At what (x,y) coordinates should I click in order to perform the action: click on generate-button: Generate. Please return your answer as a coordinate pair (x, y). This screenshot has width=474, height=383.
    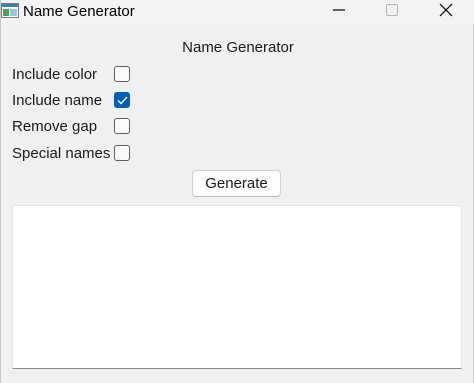
    Looking at the image, I should click on (236, 183).